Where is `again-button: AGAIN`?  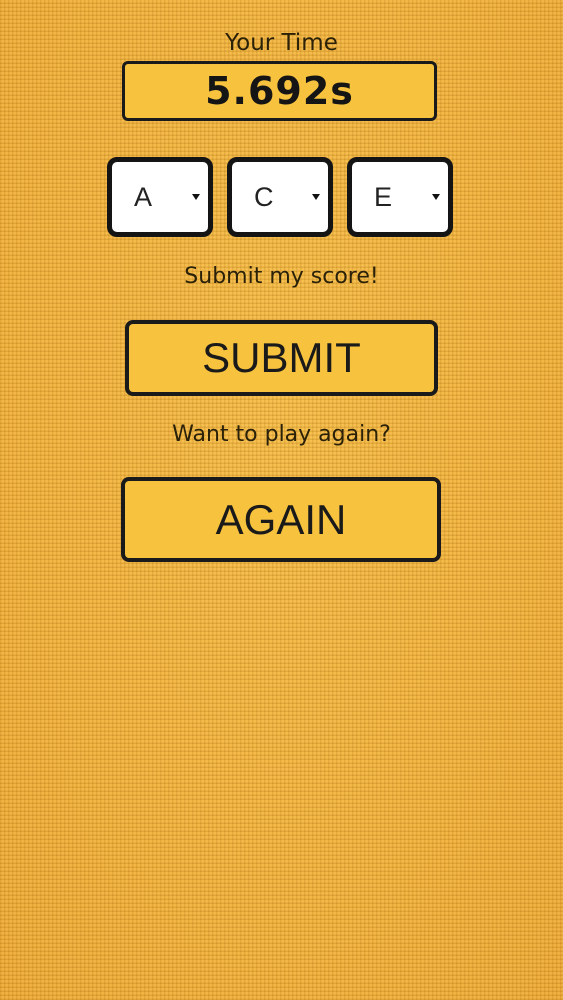
again-button: AGAIN is located at coordinates (281, 519).